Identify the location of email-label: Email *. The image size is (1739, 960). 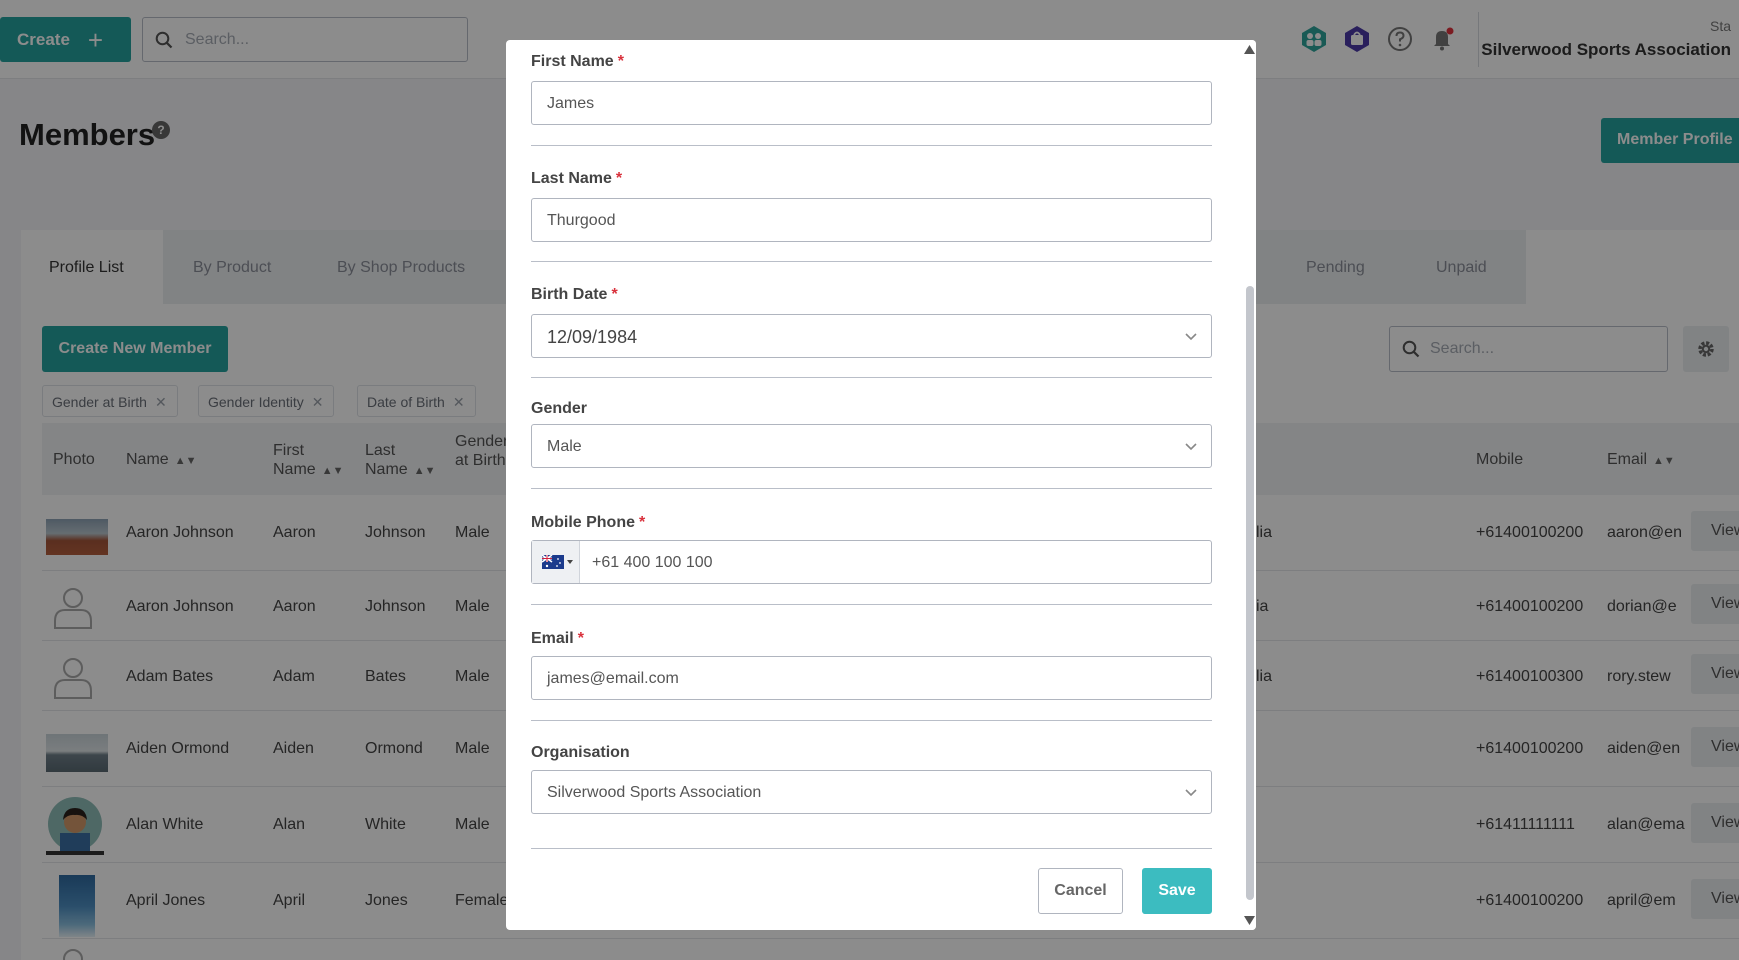
(557, 639).